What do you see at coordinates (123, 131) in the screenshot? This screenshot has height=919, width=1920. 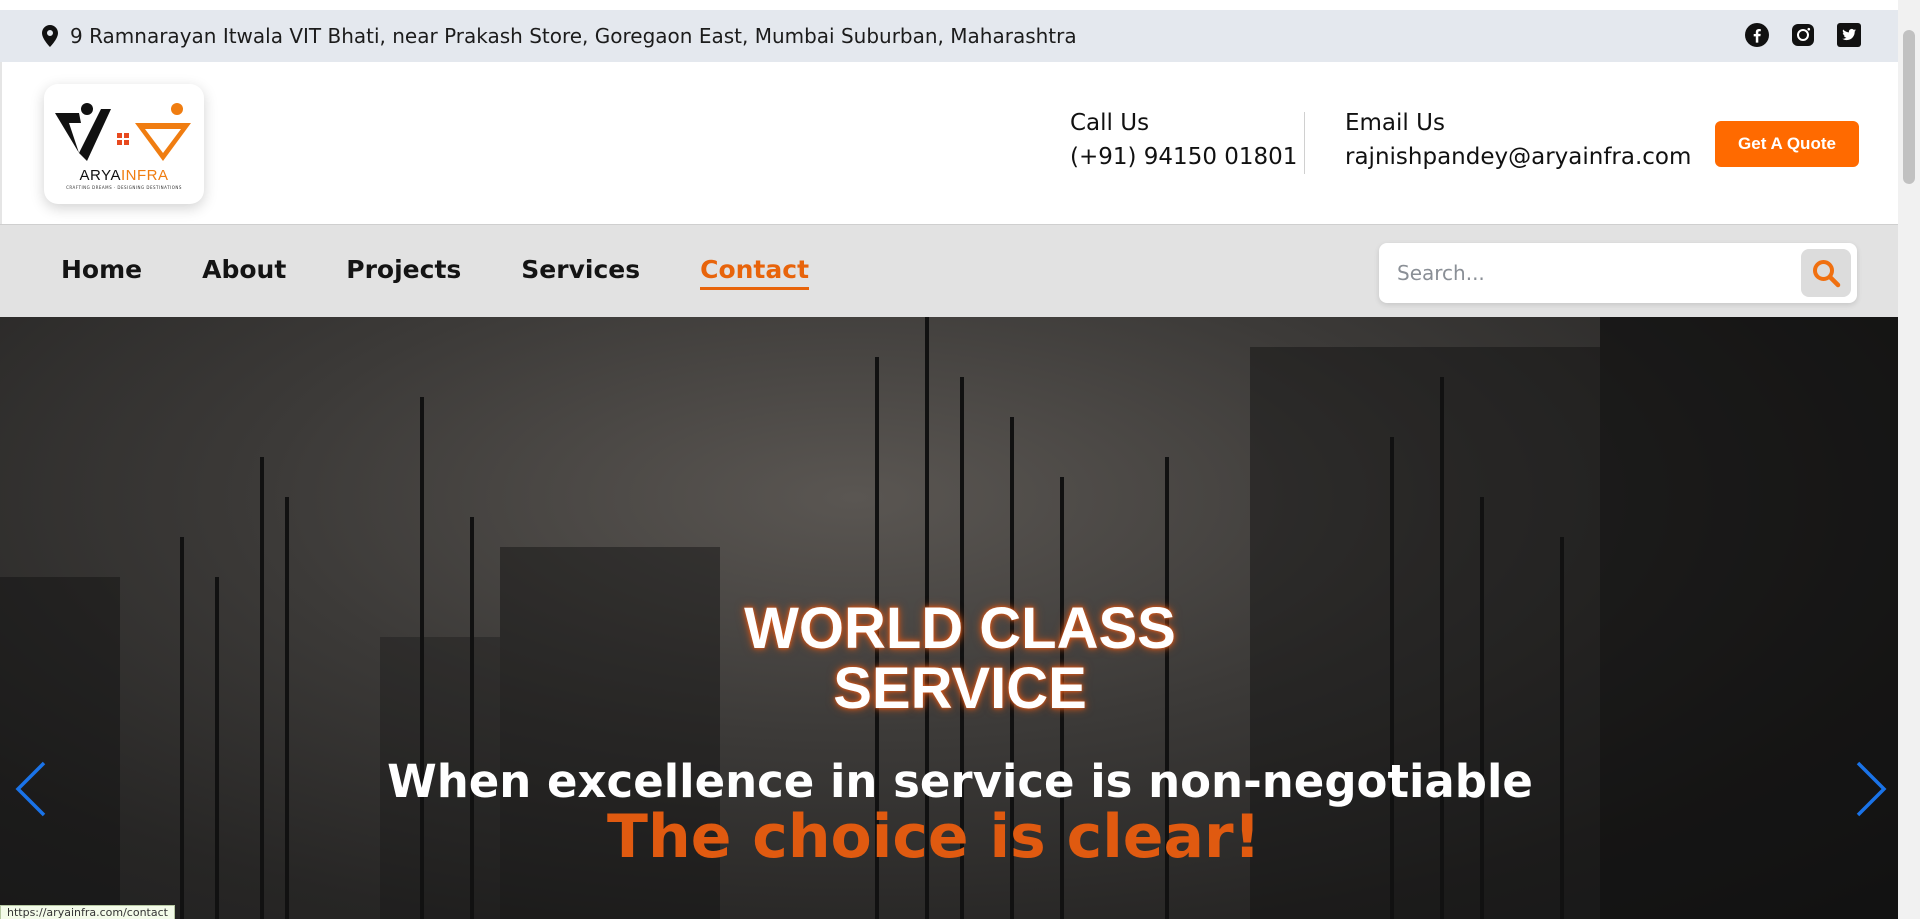 I see `logo-mark-icon` at bounding box center [123, 131].